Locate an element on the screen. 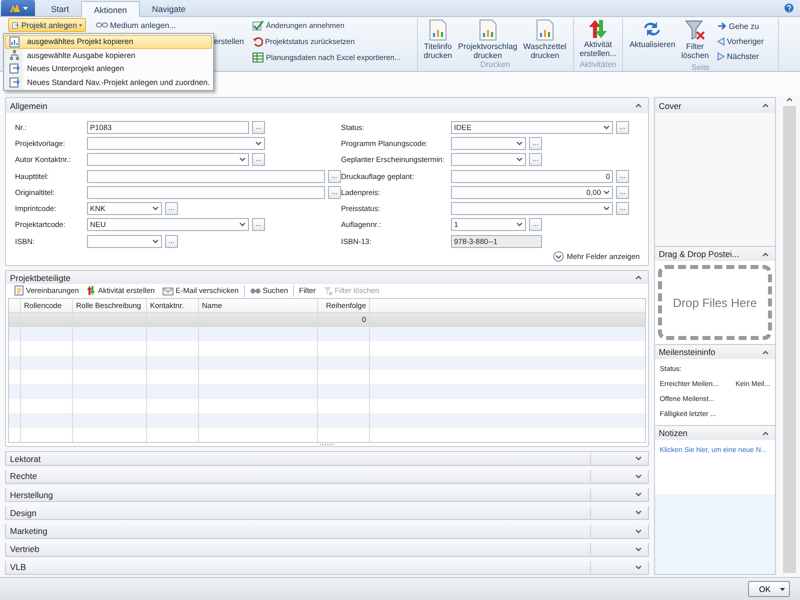  section-title: Rechte is located at coordinates (24, 476).